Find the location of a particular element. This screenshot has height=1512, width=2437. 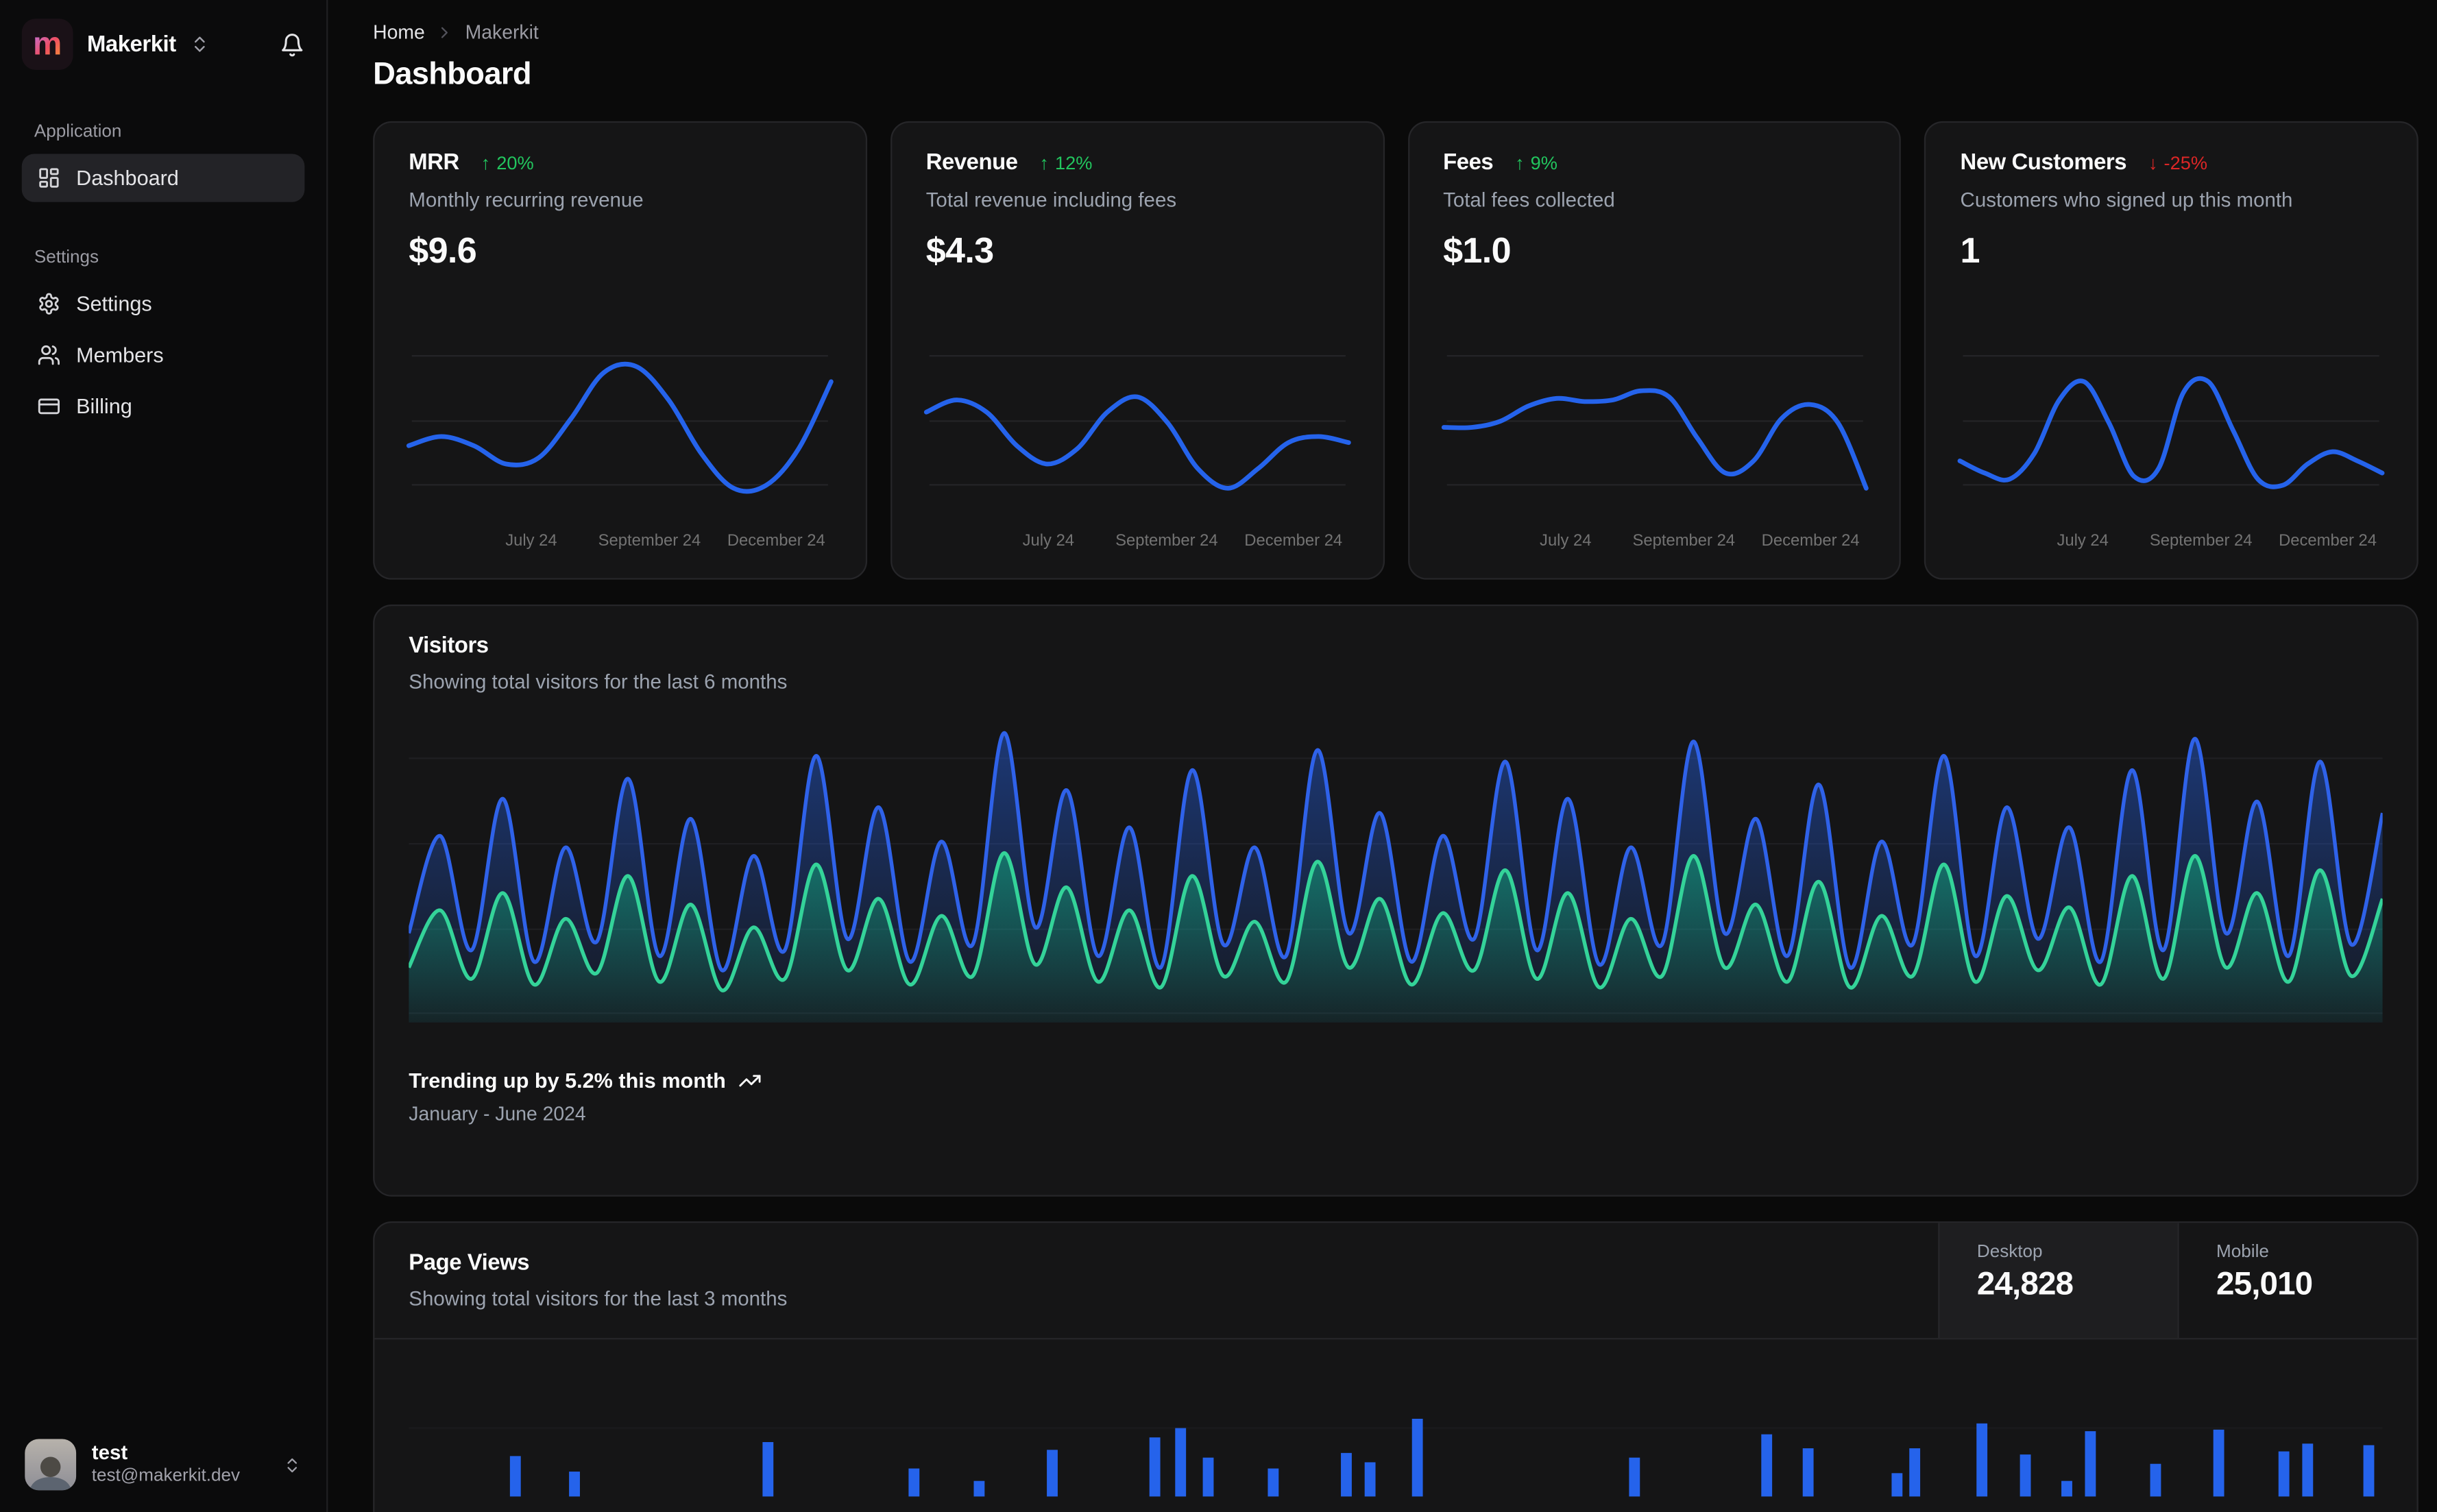

page-title: Dashboard is located at coordinates (452, 74).